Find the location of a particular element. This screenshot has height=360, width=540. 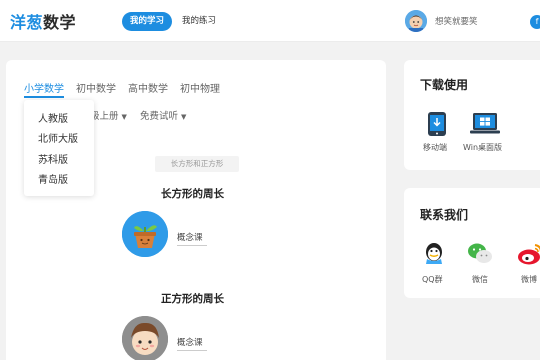

free-trial-filter: 免费试听 ▼ is located at coordinates (163, 115).